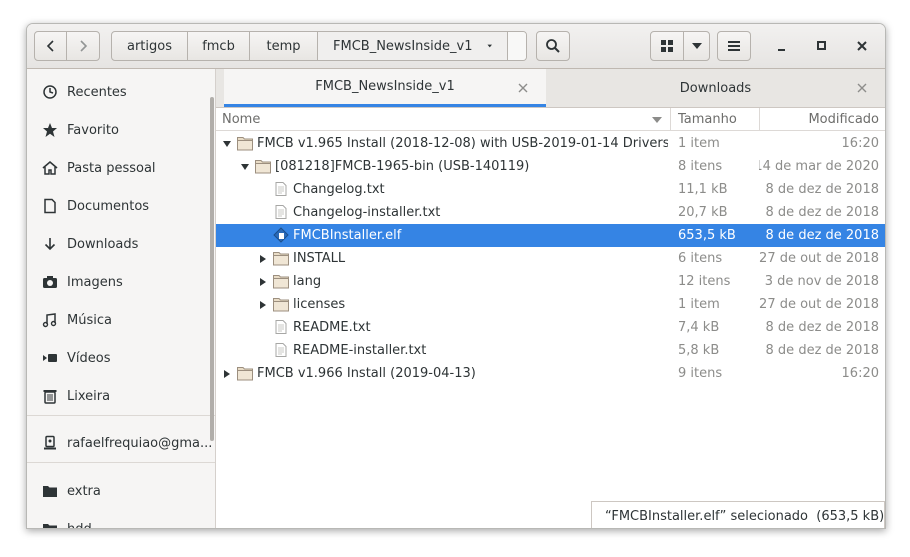 The width and height of the screenshot is (910, 557). I want to click on sidebar-item-musica: Música, so click(121, 320).